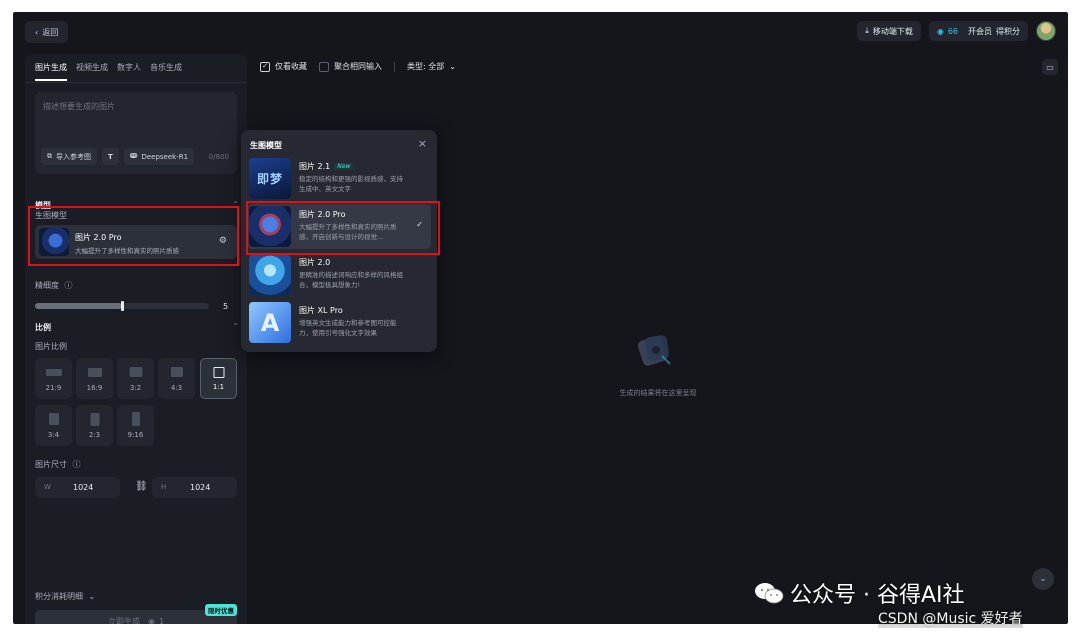 This screenshot has height=636, width=1080. What do you see at coordinates (141, 486) in the screenshot?
I see `link-icon: ⛓` at bounding box center [141, 486].